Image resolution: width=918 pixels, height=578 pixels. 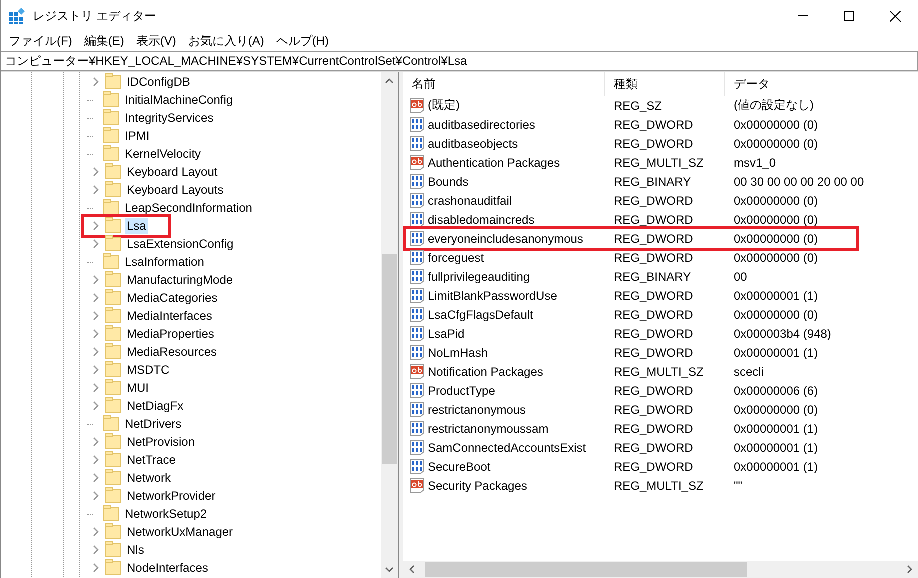 I want to click on value-name: restrictanonymous, so click(x=477, y=409).